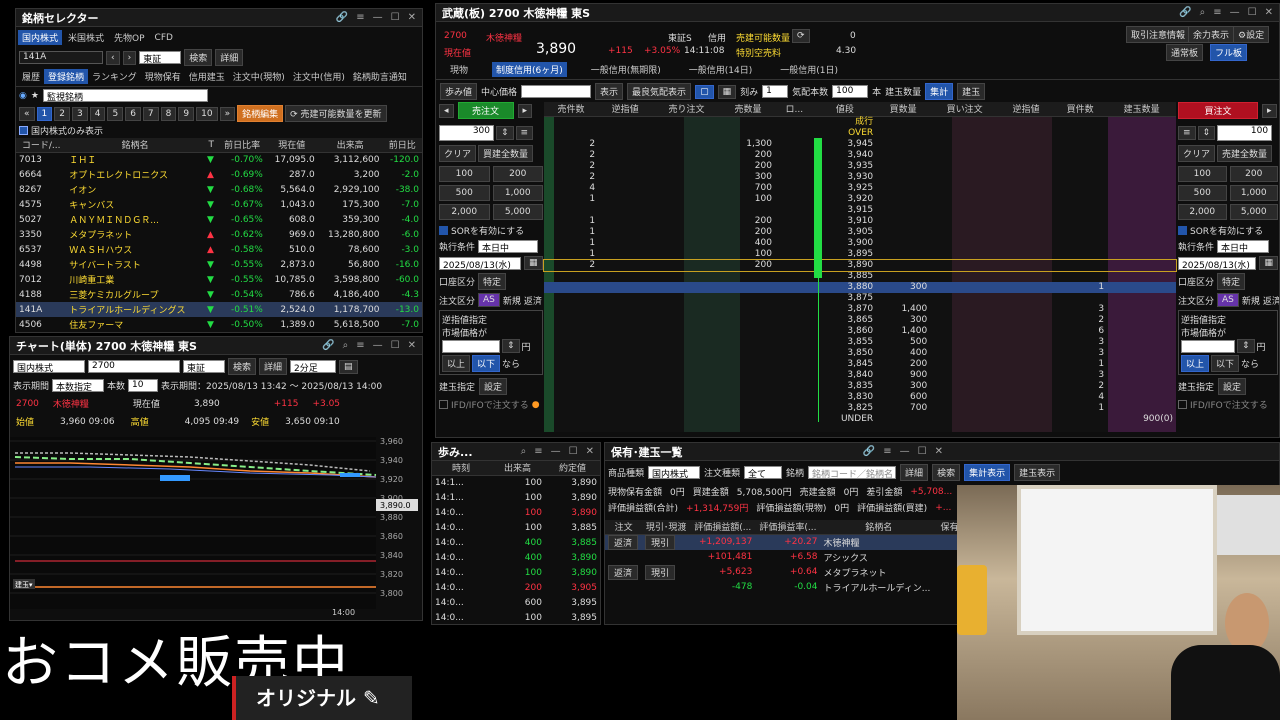 This screenshot has height=720, width=1280. Describe the element at coordinates (133, 113) in the screenshot. I see `page-6: 6` at that location.